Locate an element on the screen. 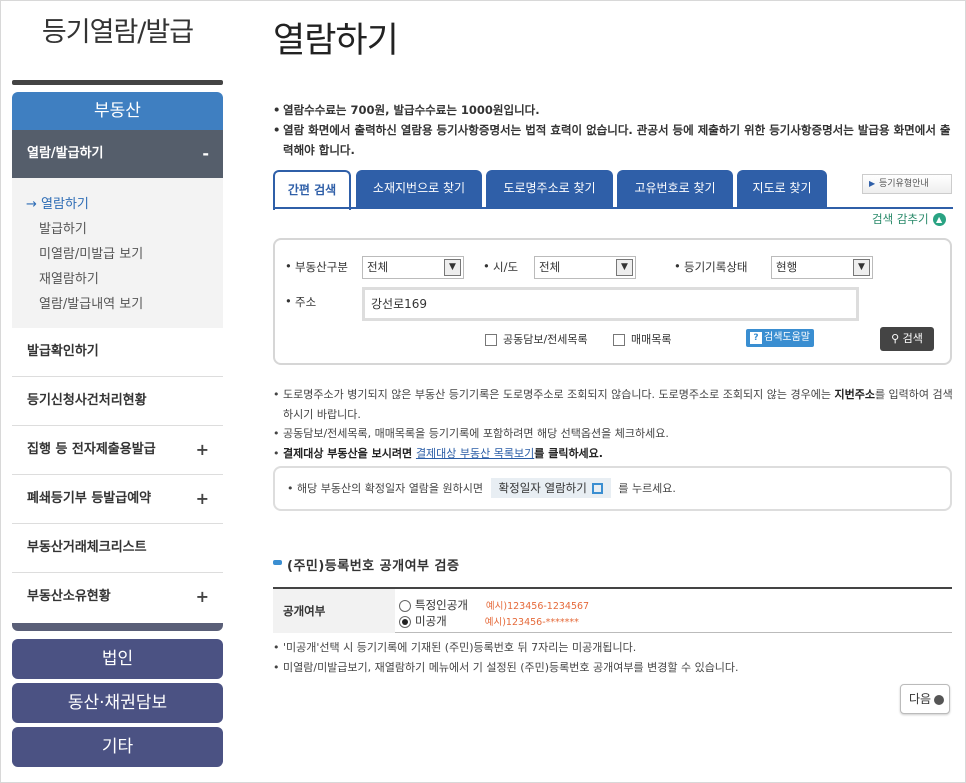  tab-unique-number: 고유번호로 찾기 is located at coordinates (675, 189).